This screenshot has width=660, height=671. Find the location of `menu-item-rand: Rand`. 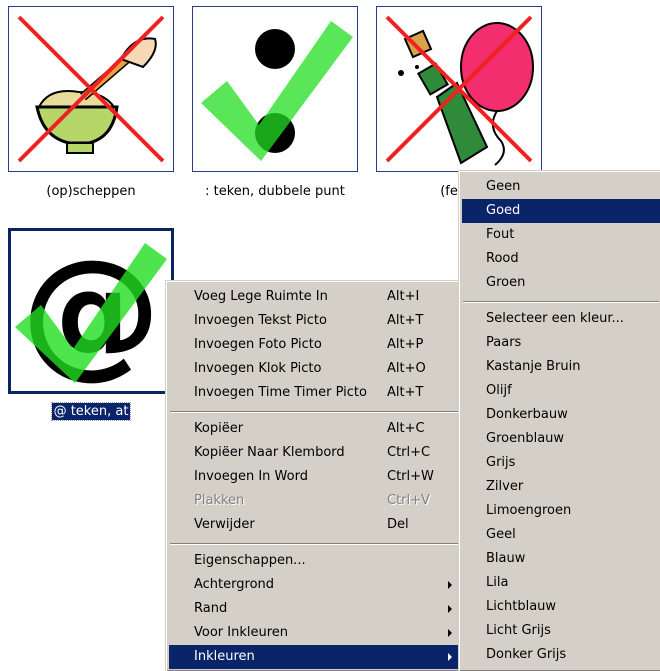

menu-item-rand: Rand is located at coordinates (315, 609).